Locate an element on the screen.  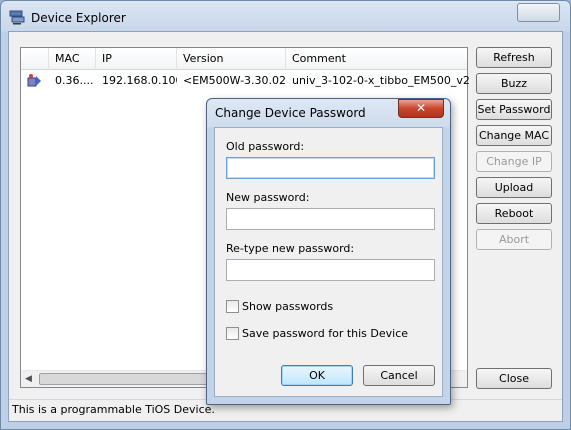
old-password-field is located at coordinates (330, 168).